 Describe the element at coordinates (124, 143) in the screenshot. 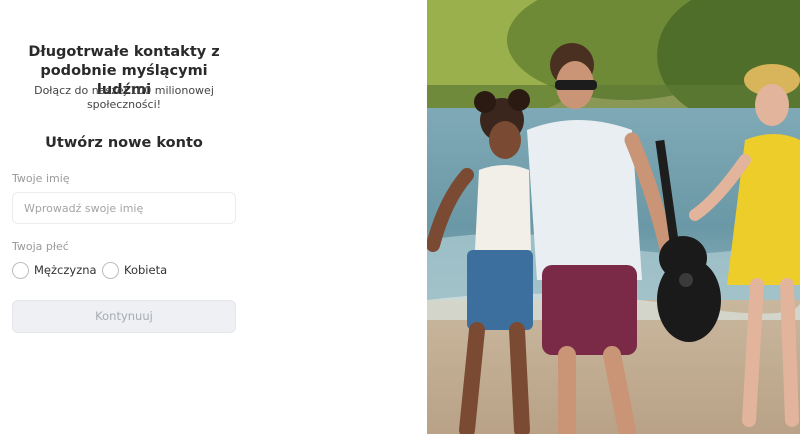

I see `form-title: Utwórz nowe konto` at that location.